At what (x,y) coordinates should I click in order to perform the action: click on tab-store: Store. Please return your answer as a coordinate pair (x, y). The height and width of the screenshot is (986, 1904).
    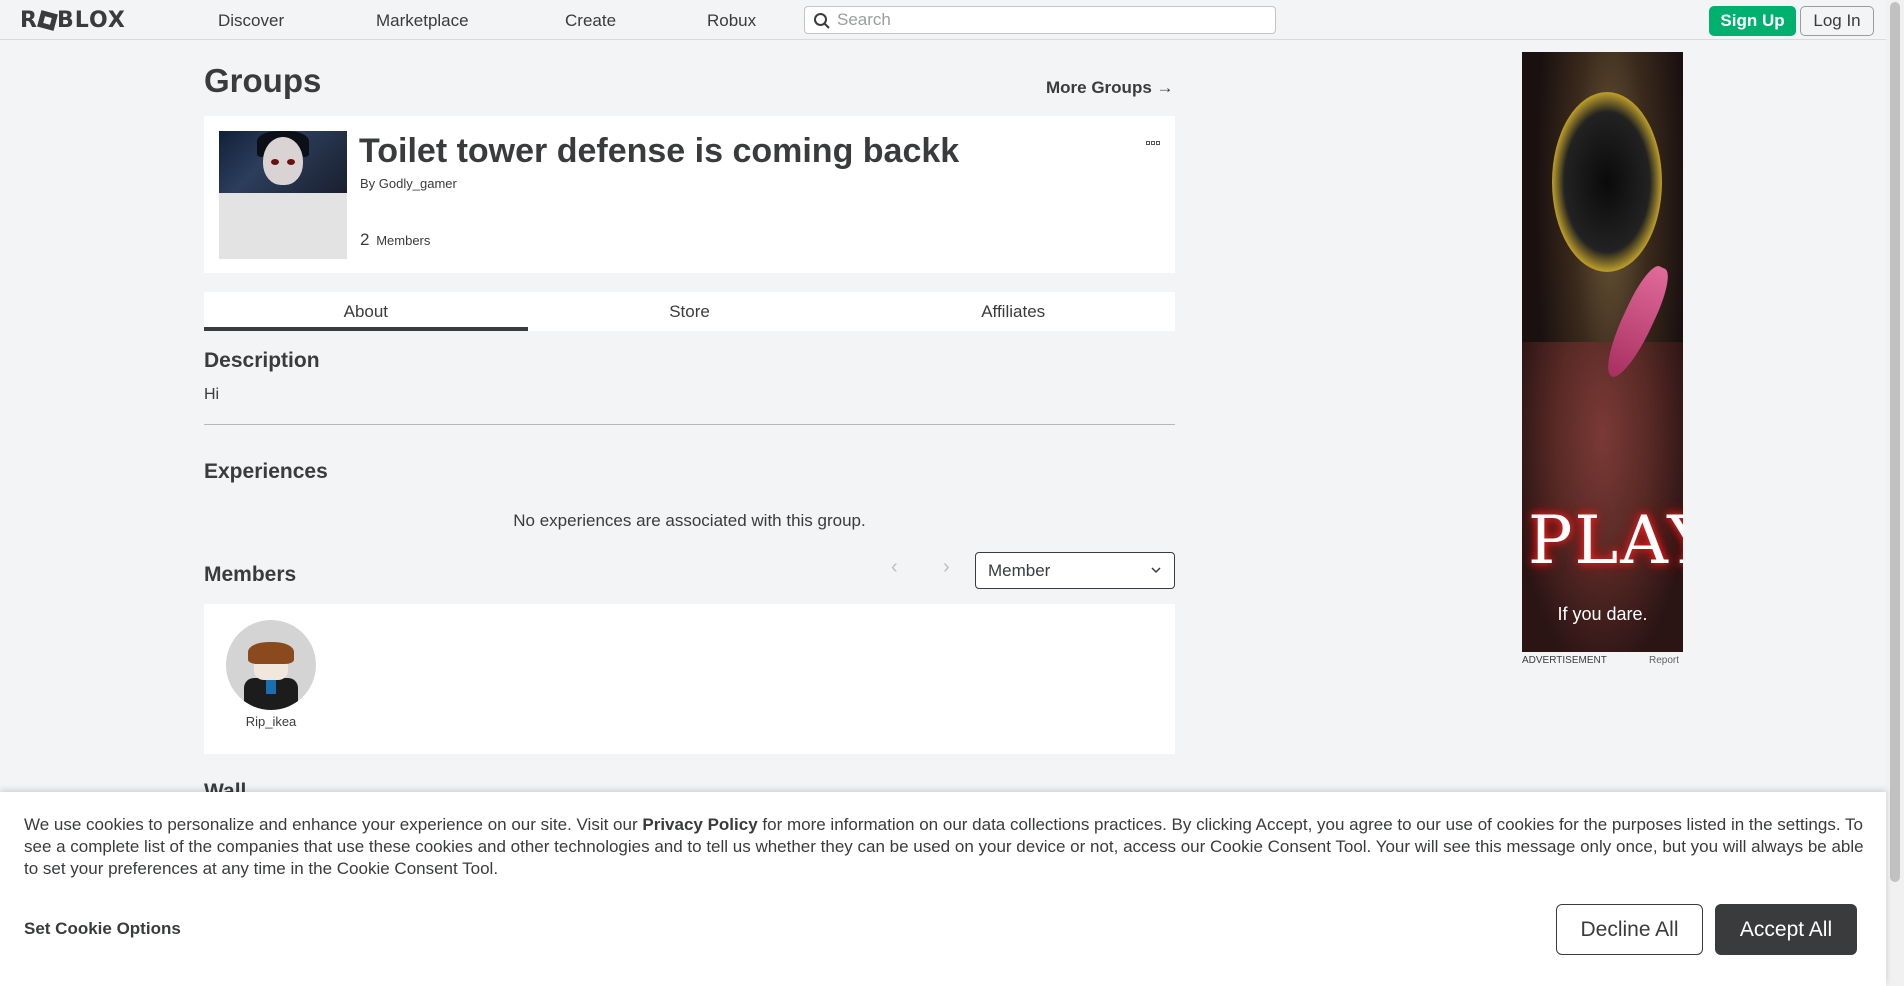
    Looking at the image, I should click on (690, 311).